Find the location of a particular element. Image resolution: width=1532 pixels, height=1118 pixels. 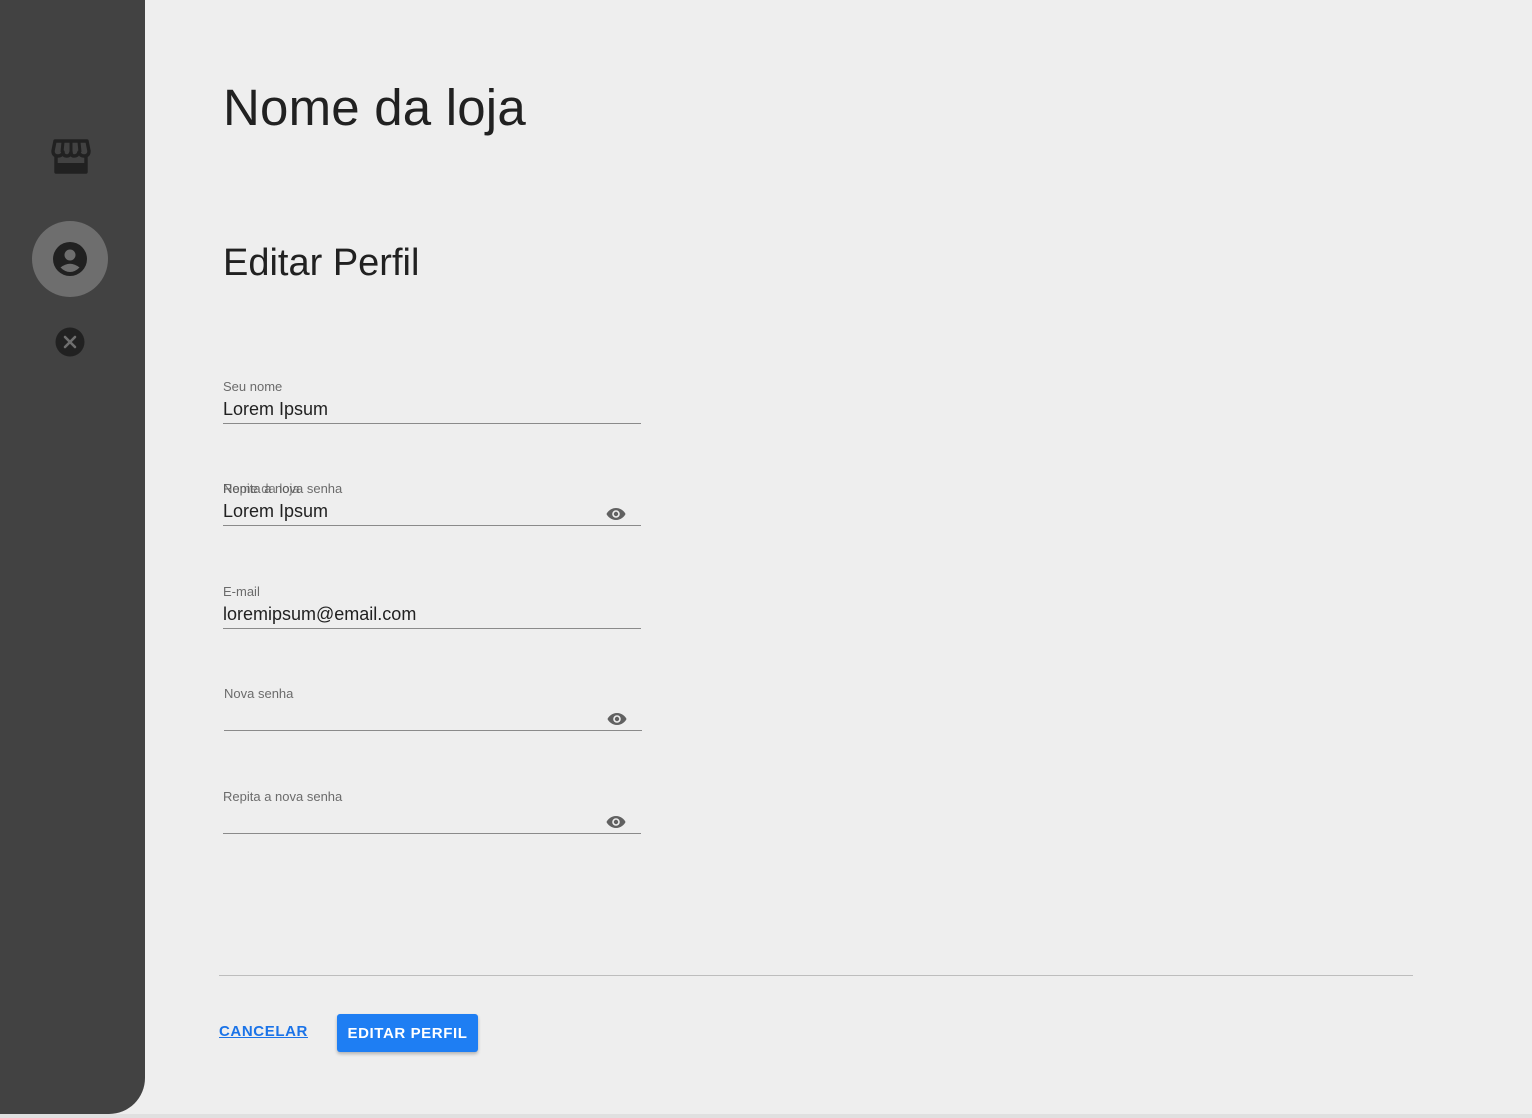

sidebar-item-profile is located at coordinates (70, 259).